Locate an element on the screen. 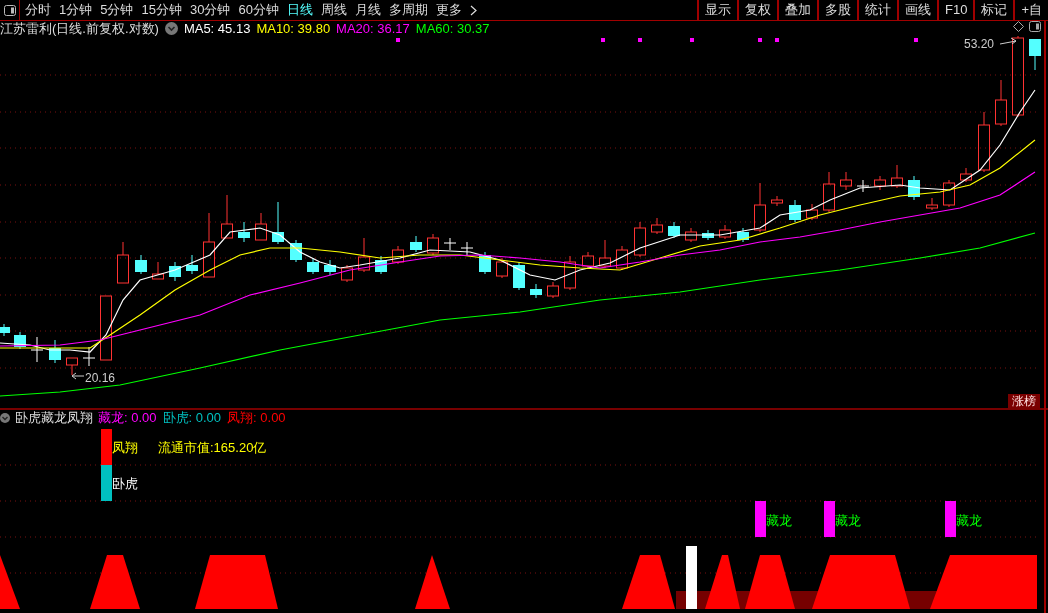  low-price-label: 20.16 is located at coordinates (100, 378).